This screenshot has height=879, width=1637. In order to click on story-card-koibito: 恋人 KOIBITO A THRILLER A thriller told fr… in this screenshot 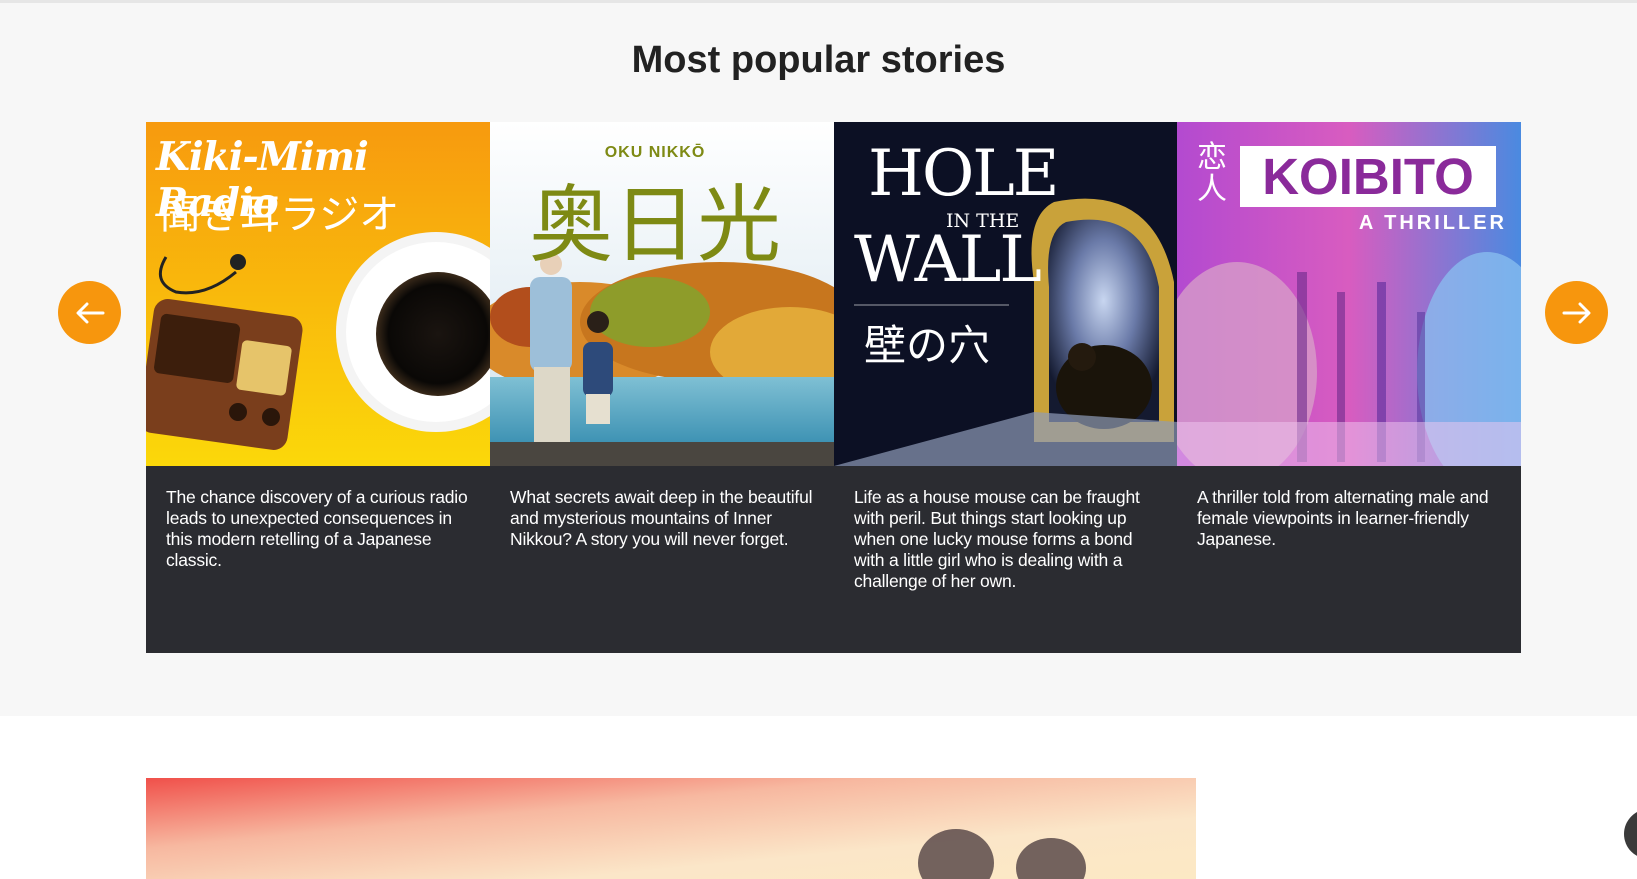, I will do `click(1349, 387)`.